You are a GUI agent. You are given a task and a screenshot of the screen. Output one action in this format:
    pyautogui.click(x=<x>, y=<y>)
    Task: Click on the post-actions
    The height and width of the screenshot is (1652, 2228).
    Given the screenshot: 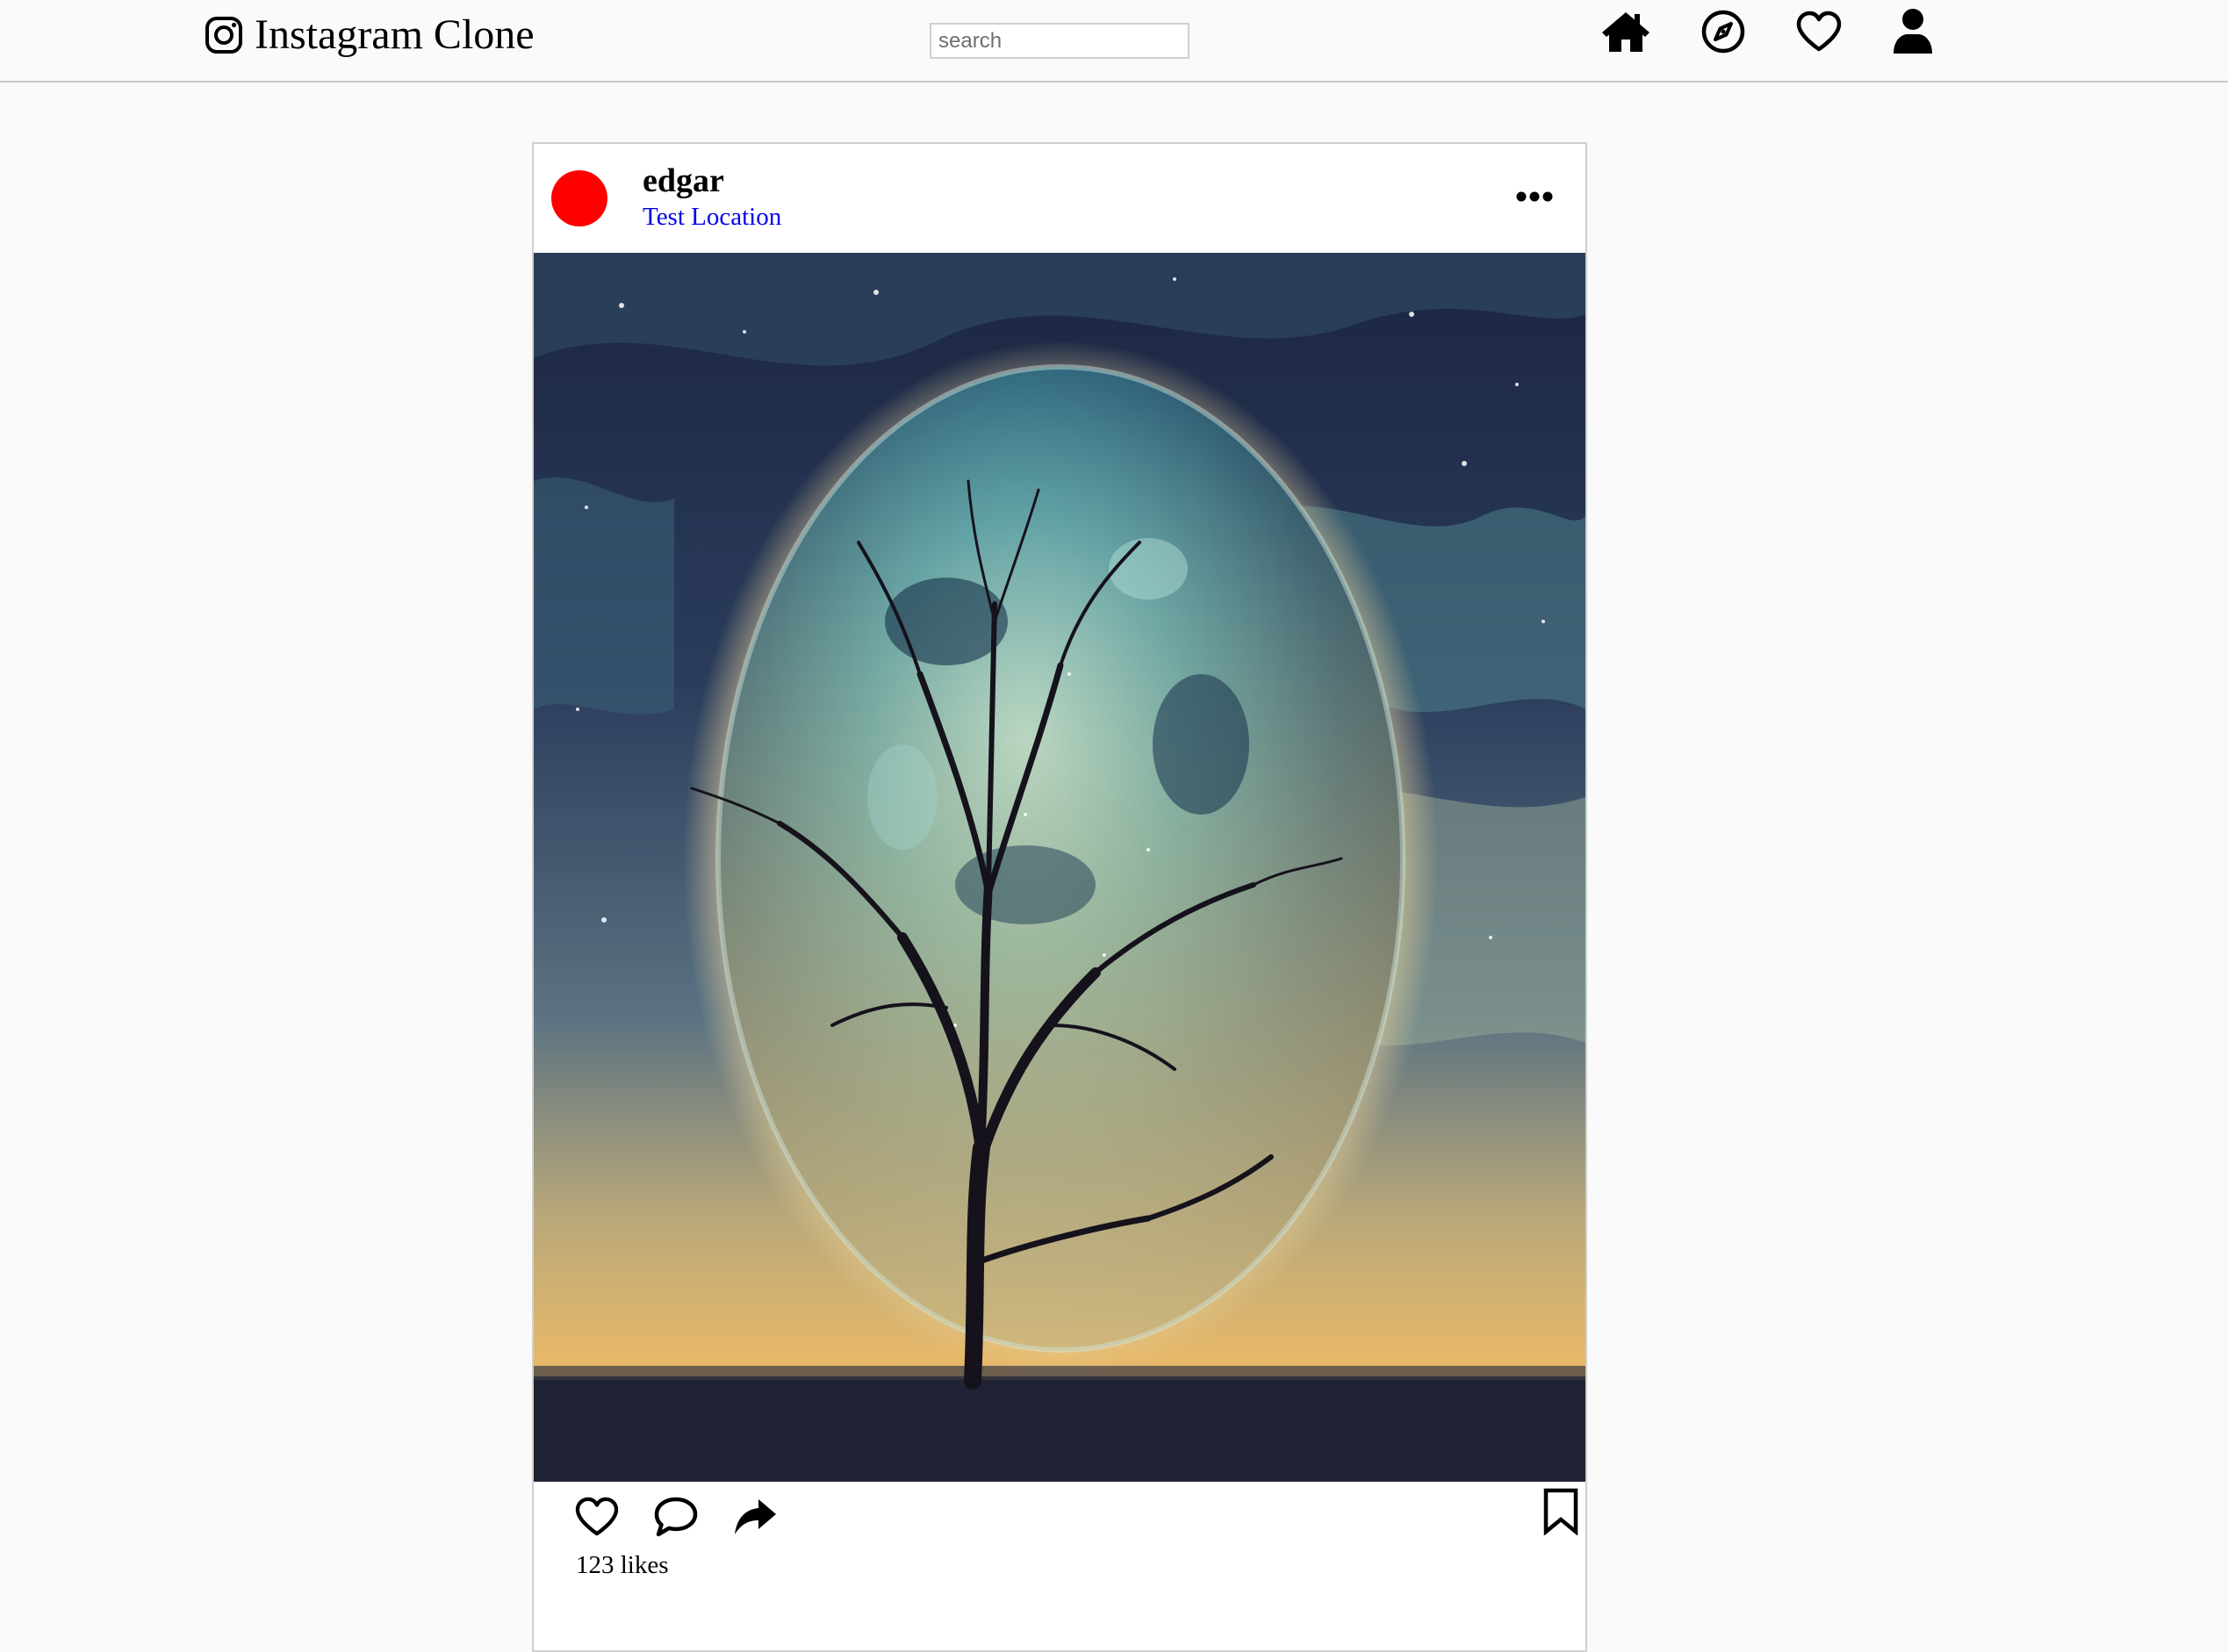 What is the action you would take?
    pyautogui.click(x=1059, y=1517)
    